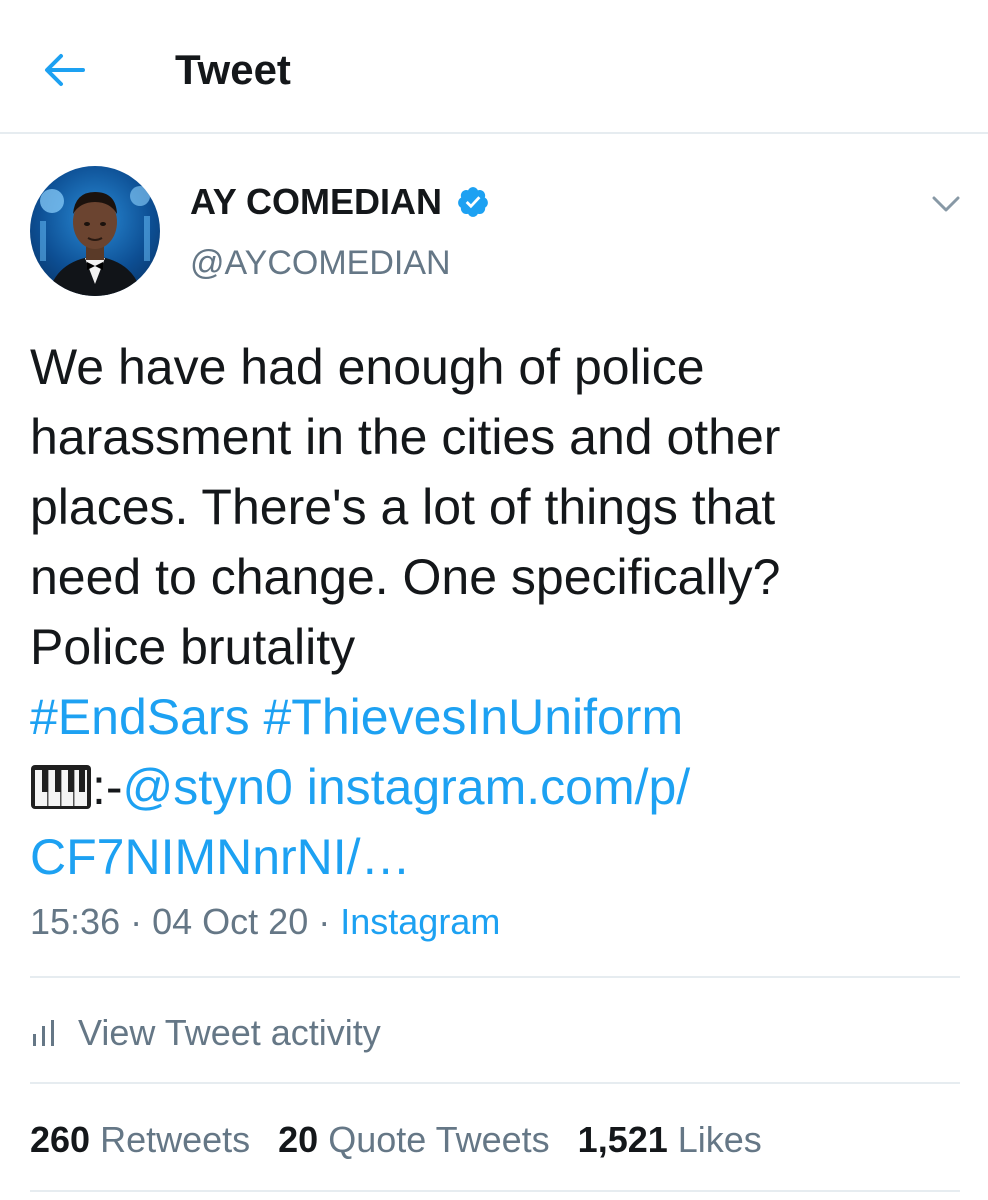 The height and width of the screenshot is (1200, 988). What do you see at coordinates (61, 787) in the screenshot?
I see `piano-keyboard-icon` at bounding box center [61, 787].